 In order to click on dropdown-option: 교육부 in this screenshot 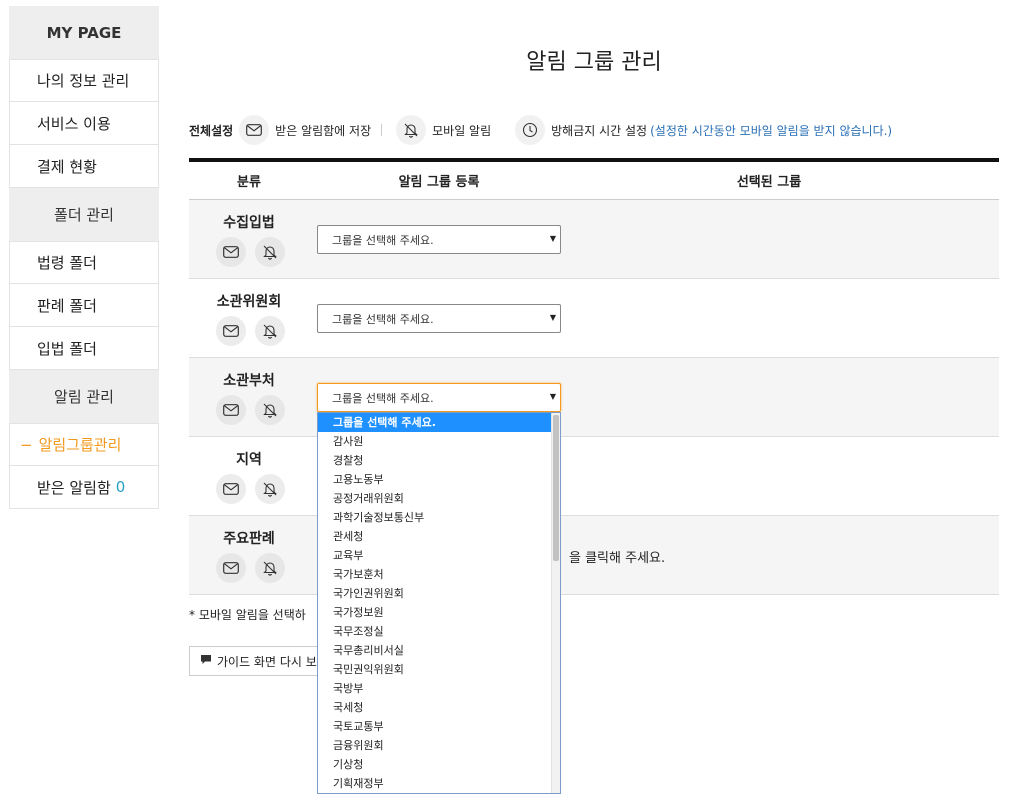, I will do `click(439, 555)`.